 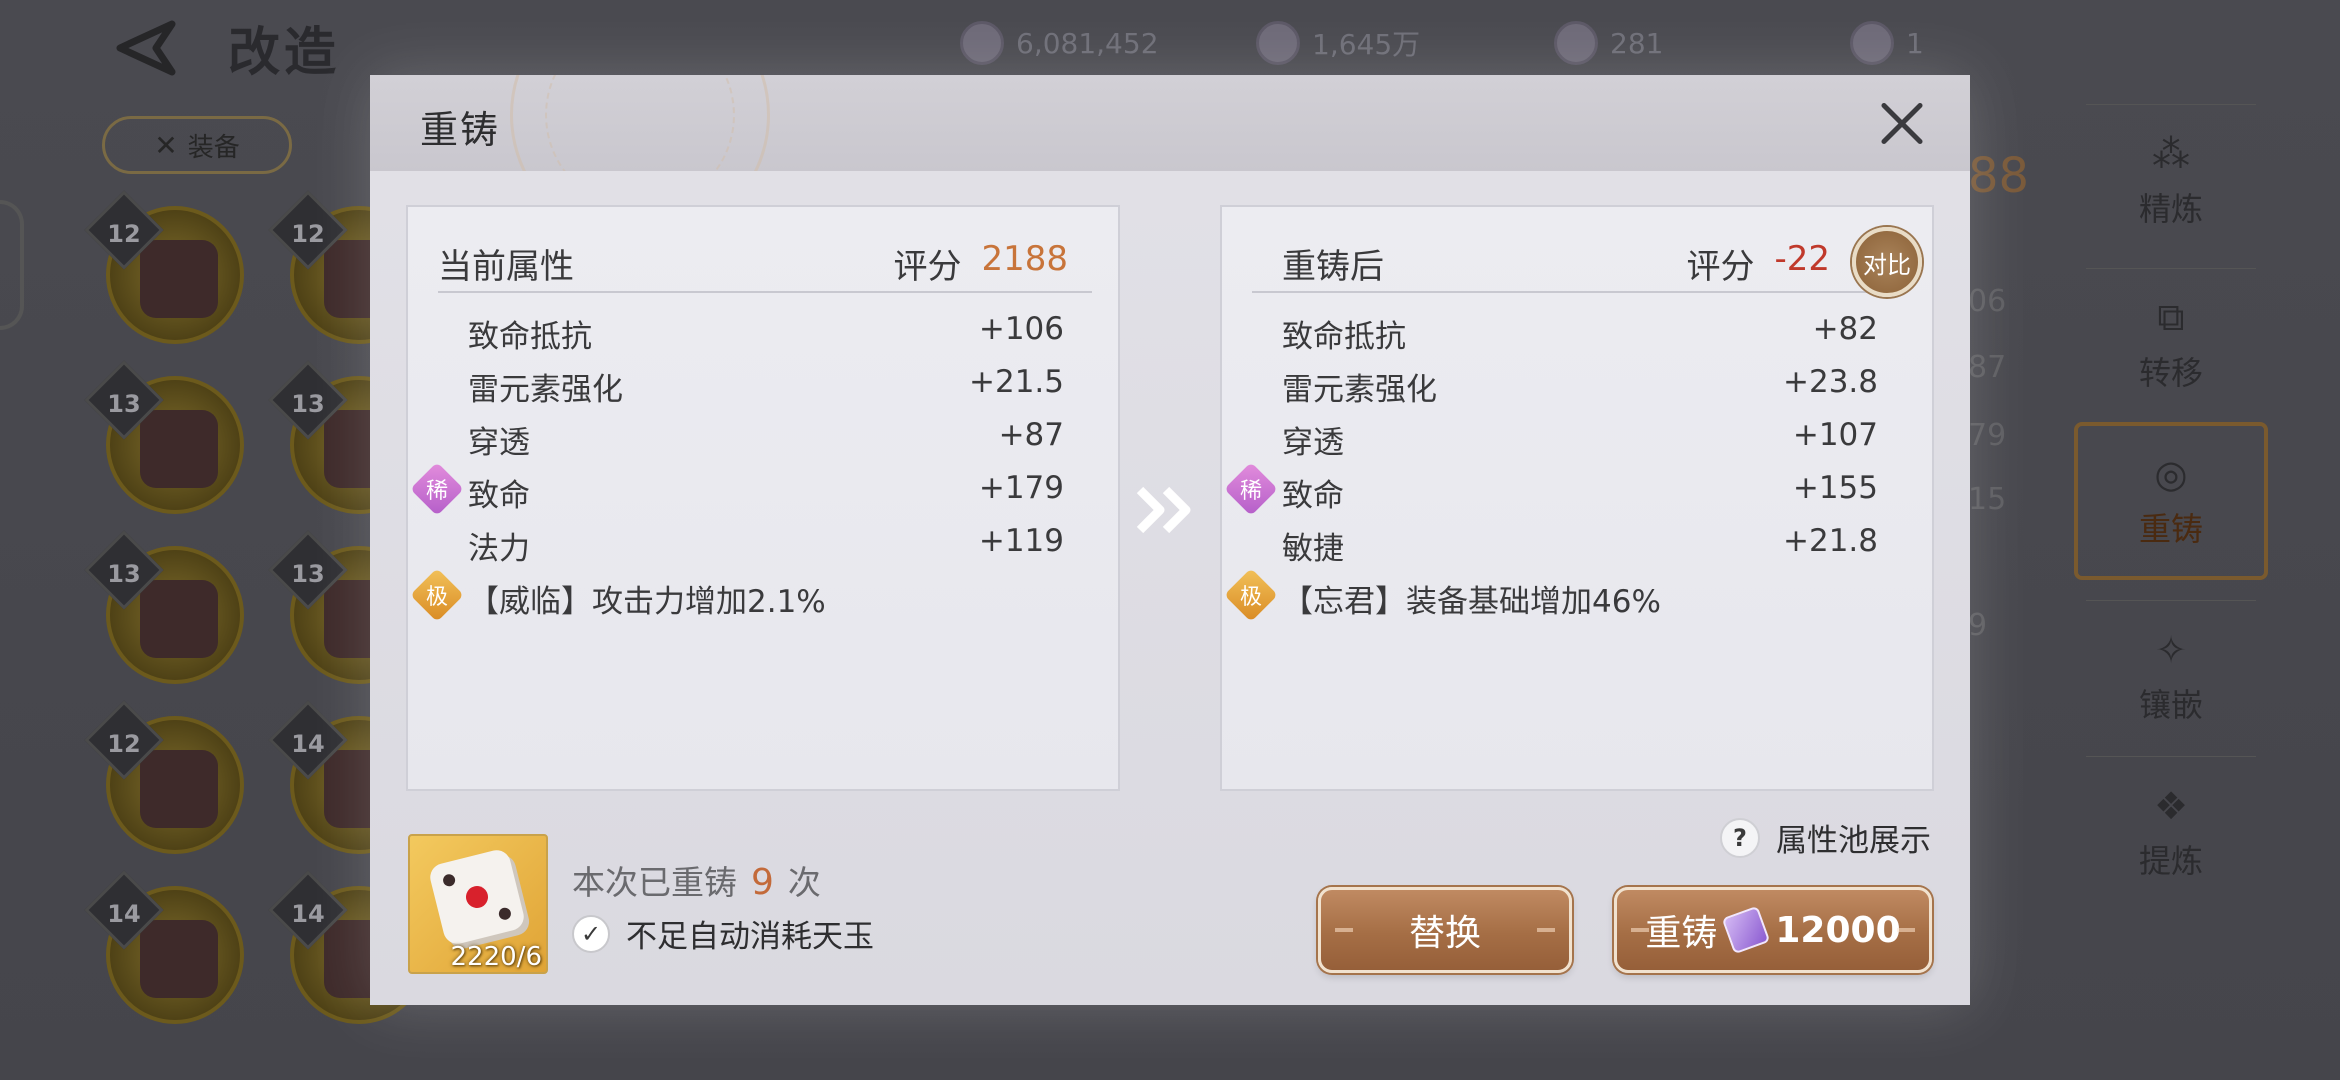 What do you see at coordinates (2171, 474) in the screenshot?
I see `recast-icon: ◎` at bounding box center [2171, 474].